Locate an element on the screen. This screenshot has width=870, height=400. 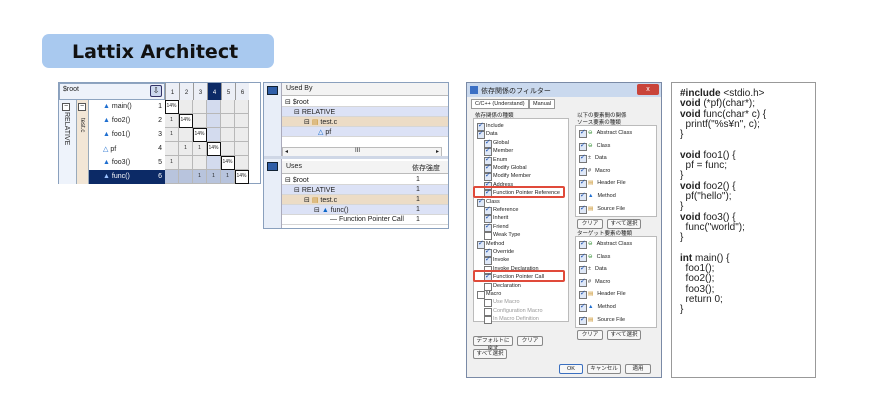
tree-row: △ pf is located at coordinates (365, 132).